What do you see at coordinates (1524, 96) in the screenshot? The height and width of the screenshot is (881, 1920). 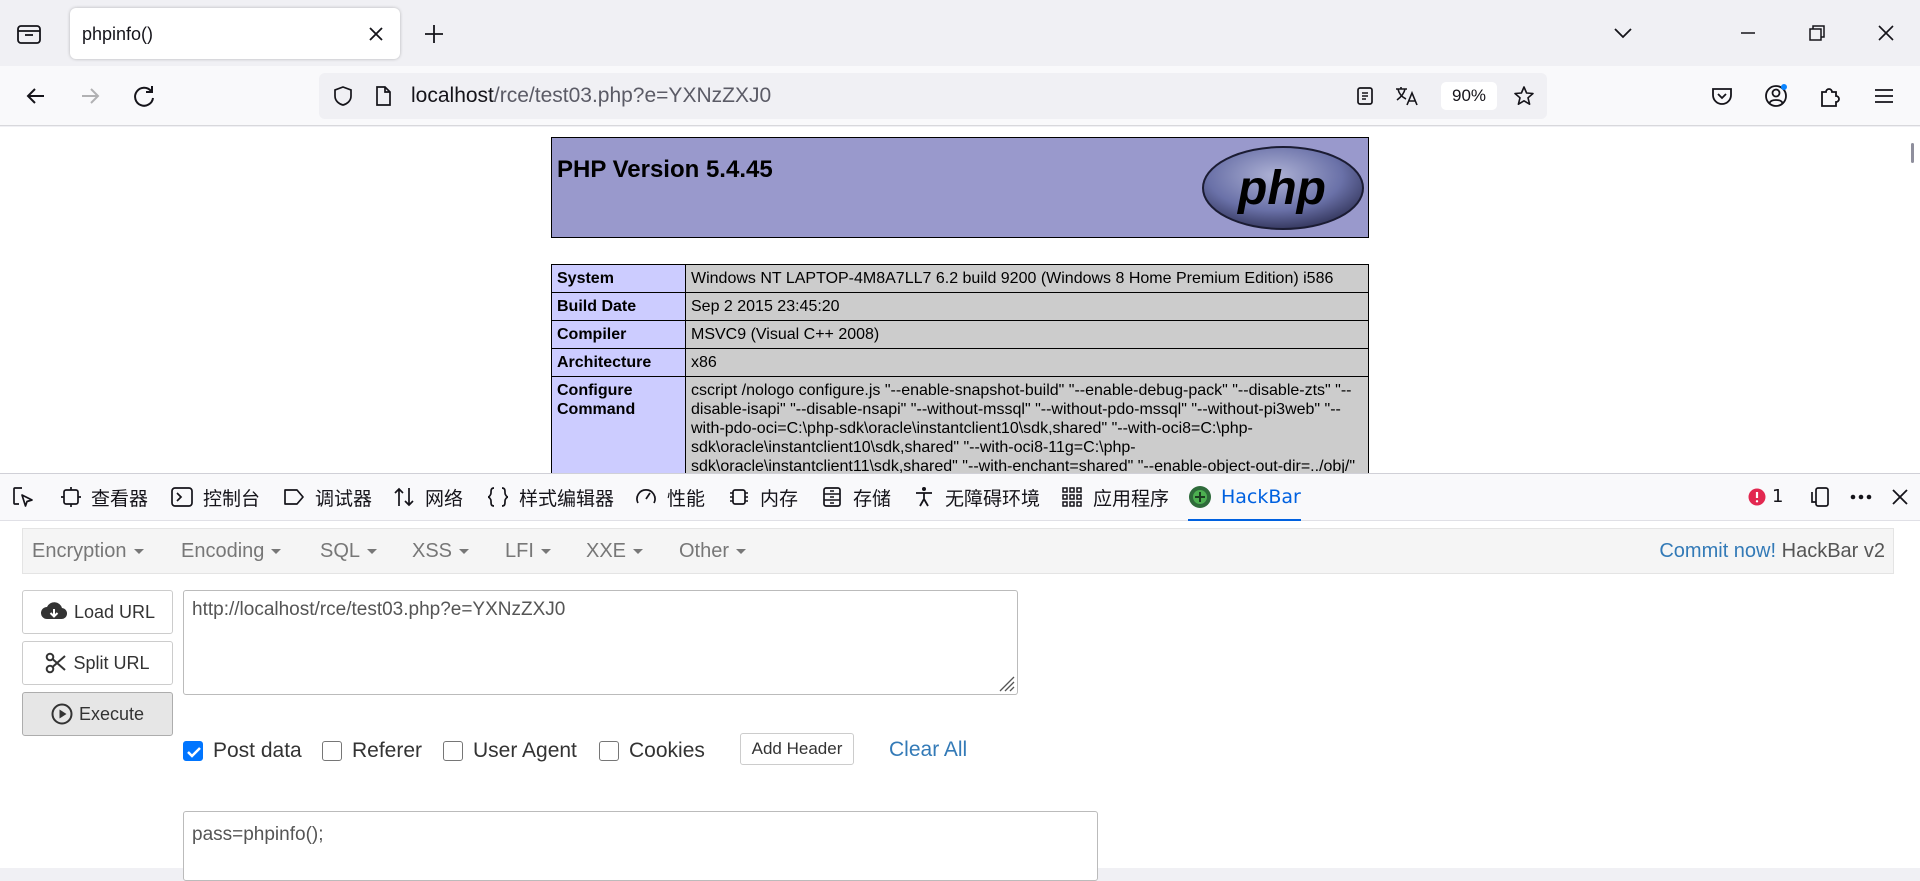 I see `bookmark-star-icon` at bounding box center [1524, 96].